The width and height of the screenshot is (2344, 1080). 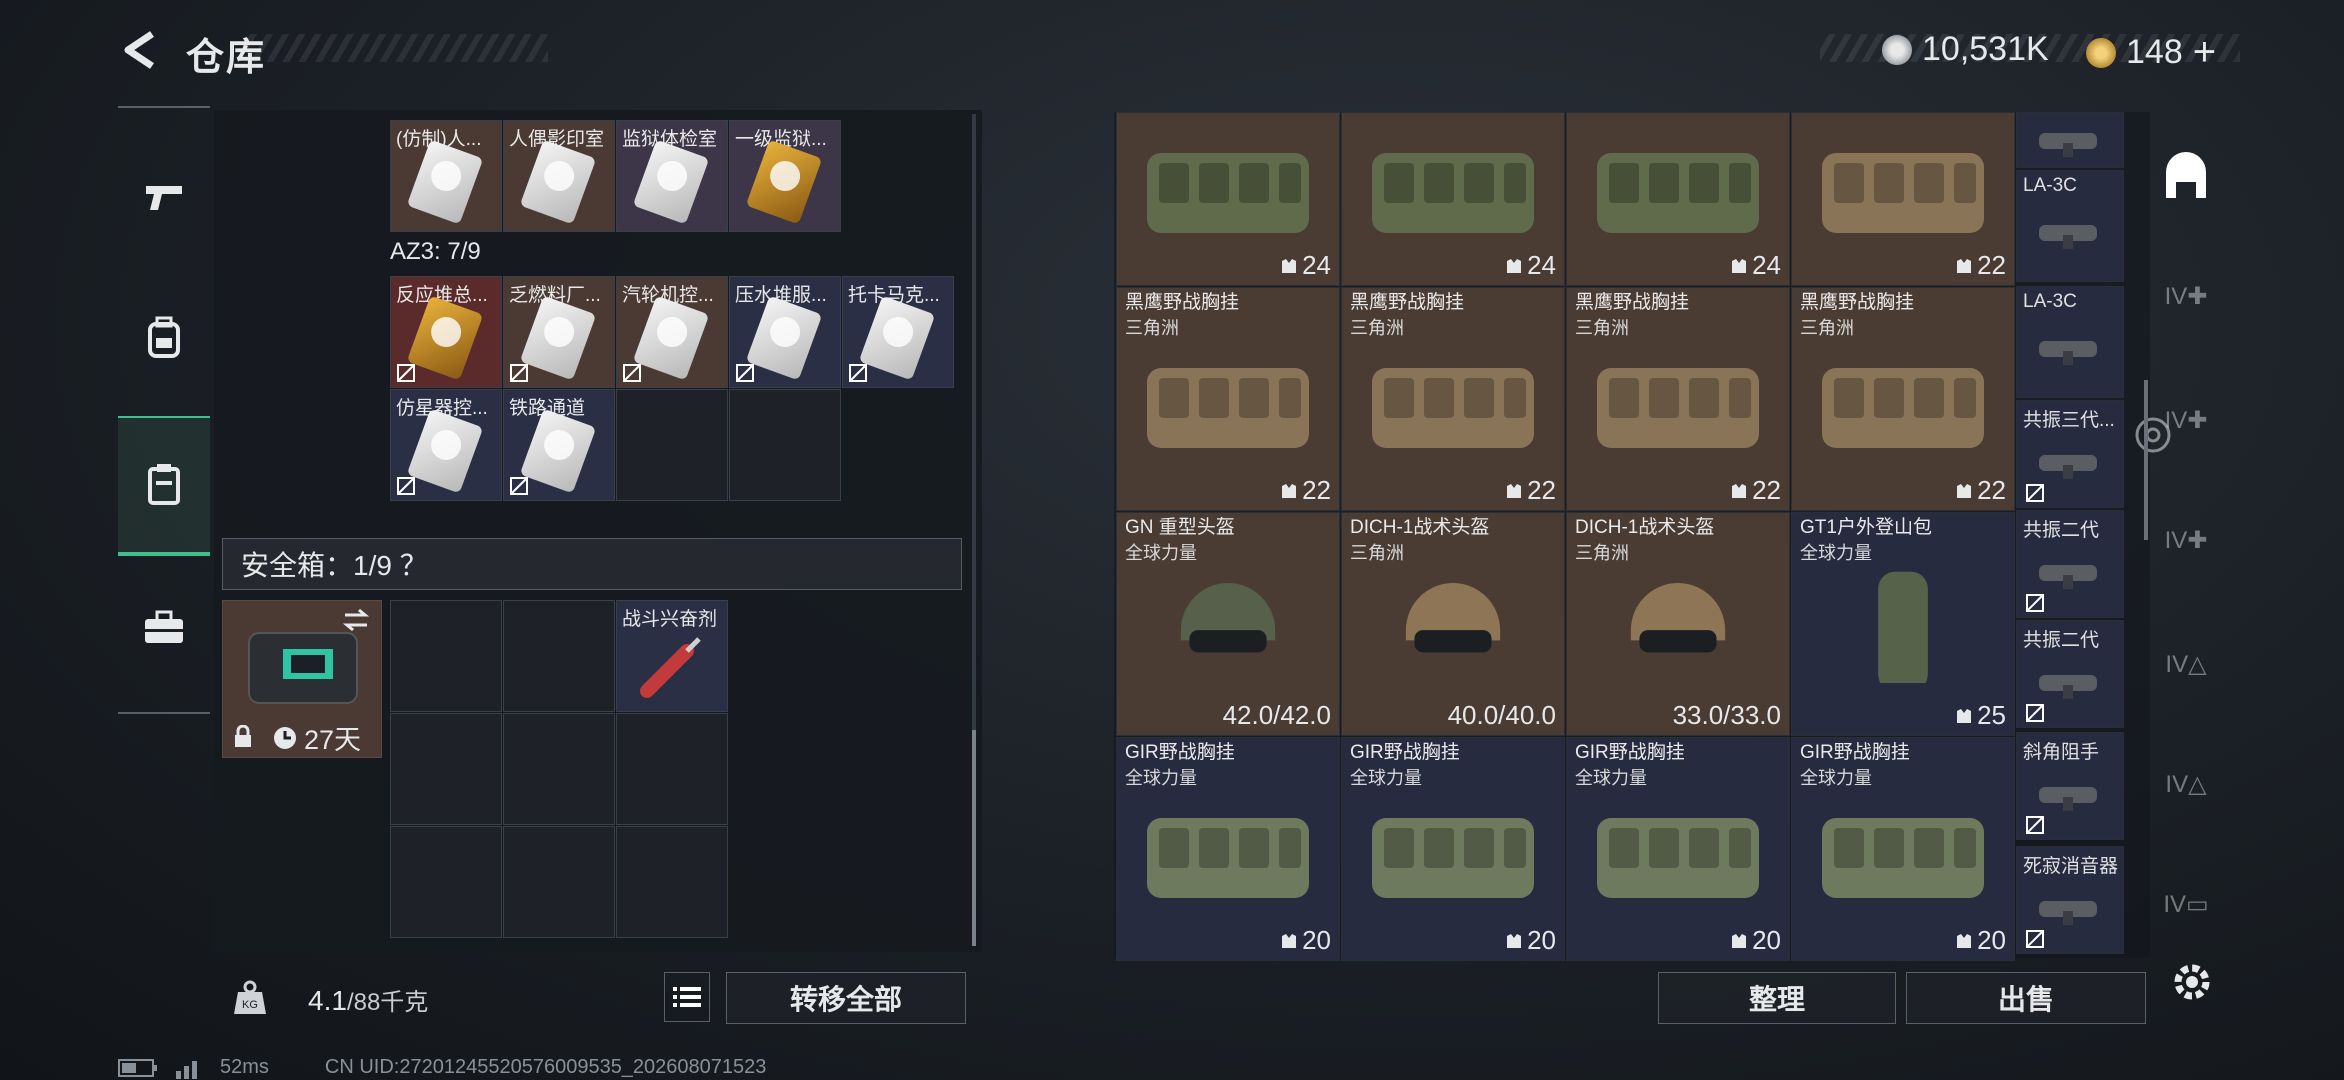 What do you see at coordinates (2204, 52) in the screenshot?
I see `add-currency-icon: +` at bounding box center [2204, 52].